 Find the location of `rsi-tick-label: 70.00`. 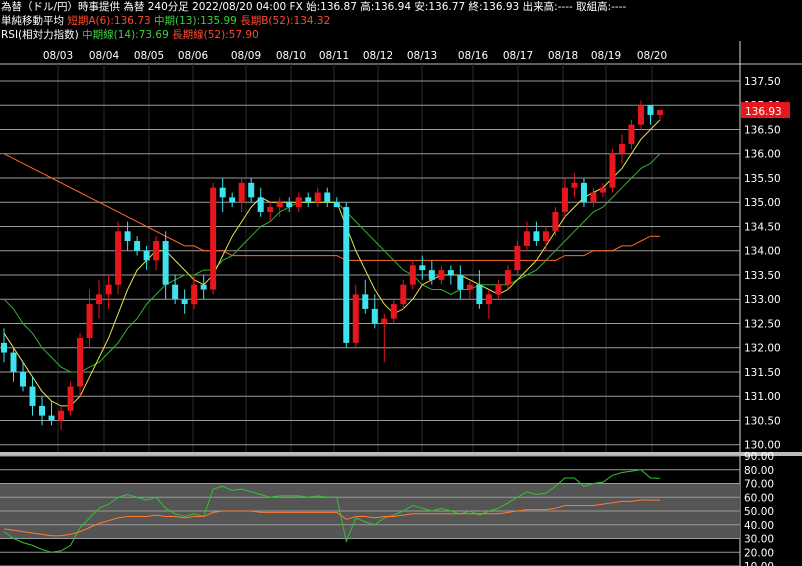

rsi-tick-label: 70.00 is located at coordinates (759, 485).